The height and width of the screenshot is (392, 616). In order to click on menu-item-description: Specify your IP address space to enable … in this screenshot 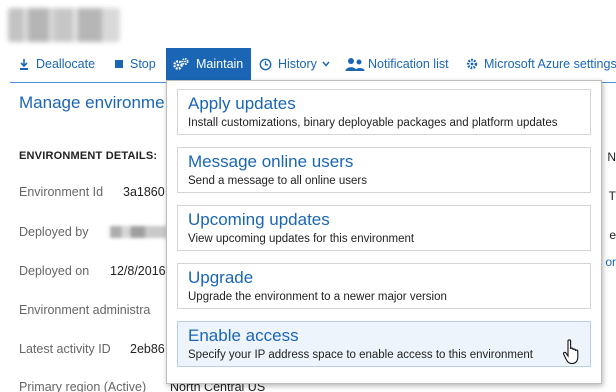, I will do `click(360, 355)`.